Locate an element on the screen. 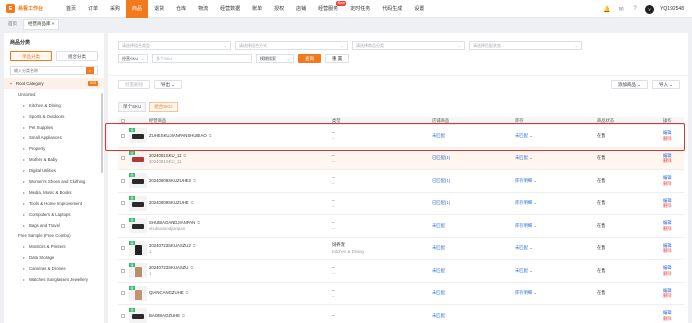 This screenshot has height=323, width=692. message-icon: ✉ is located at coordinates (621, 9).